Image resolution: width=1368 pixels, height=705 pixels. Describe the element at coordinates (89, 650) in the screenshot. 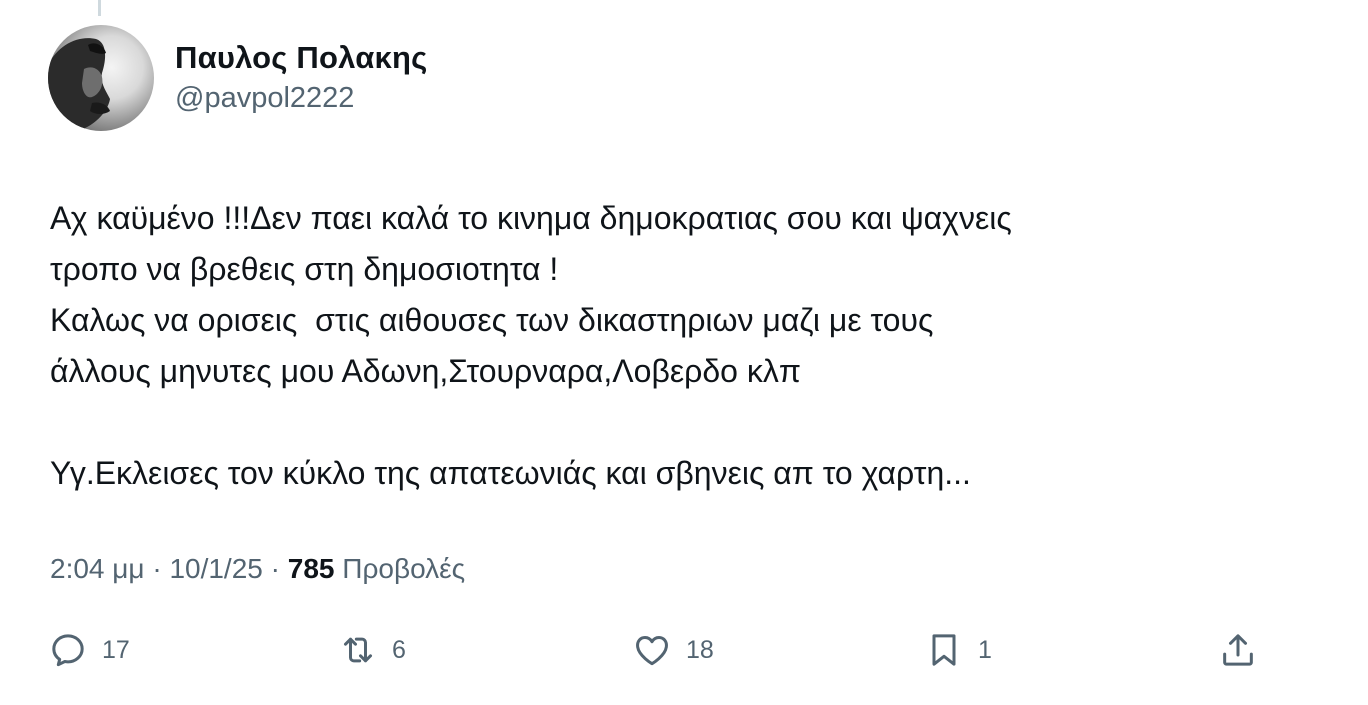

I see `reply-button: 17` at that location.